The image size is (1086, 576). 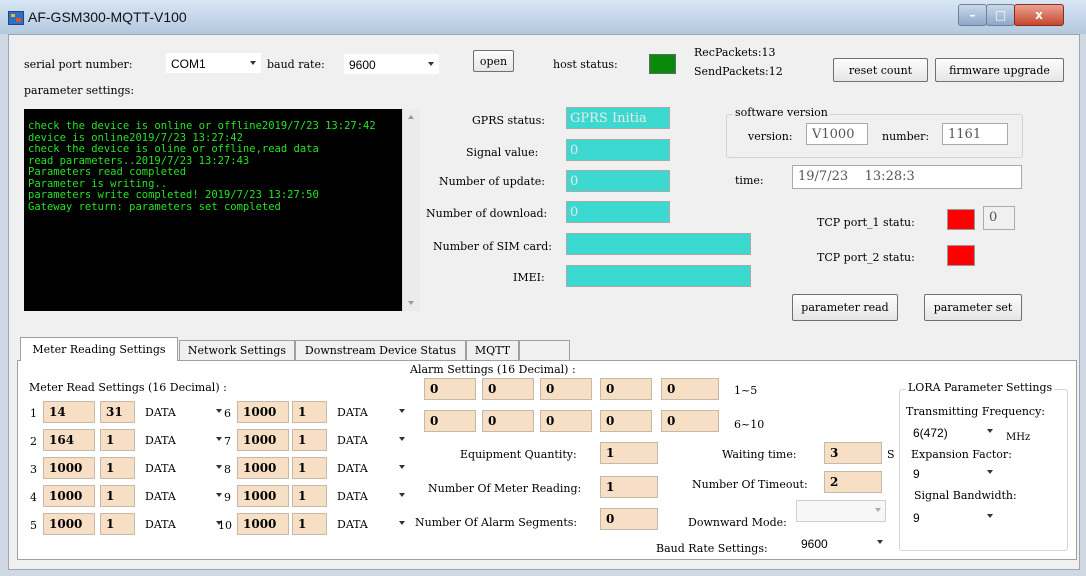 I want to click on console-line: Gateway return: parameters set completed, so click(x=154, y=206).